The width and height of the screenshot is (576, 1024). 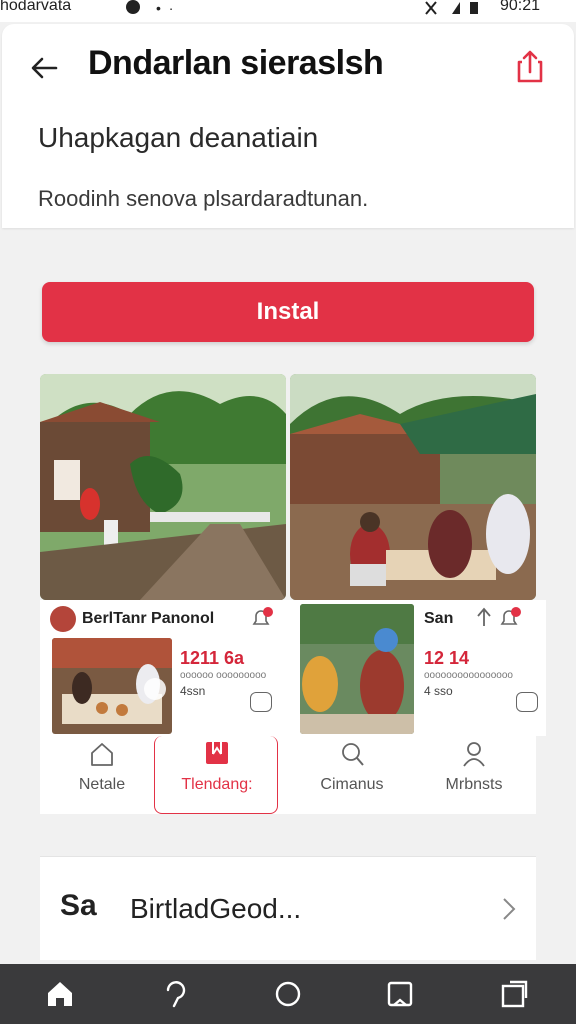 I want to click on card-meta: oooooo ooooooooo, so click(x=223, y=675).